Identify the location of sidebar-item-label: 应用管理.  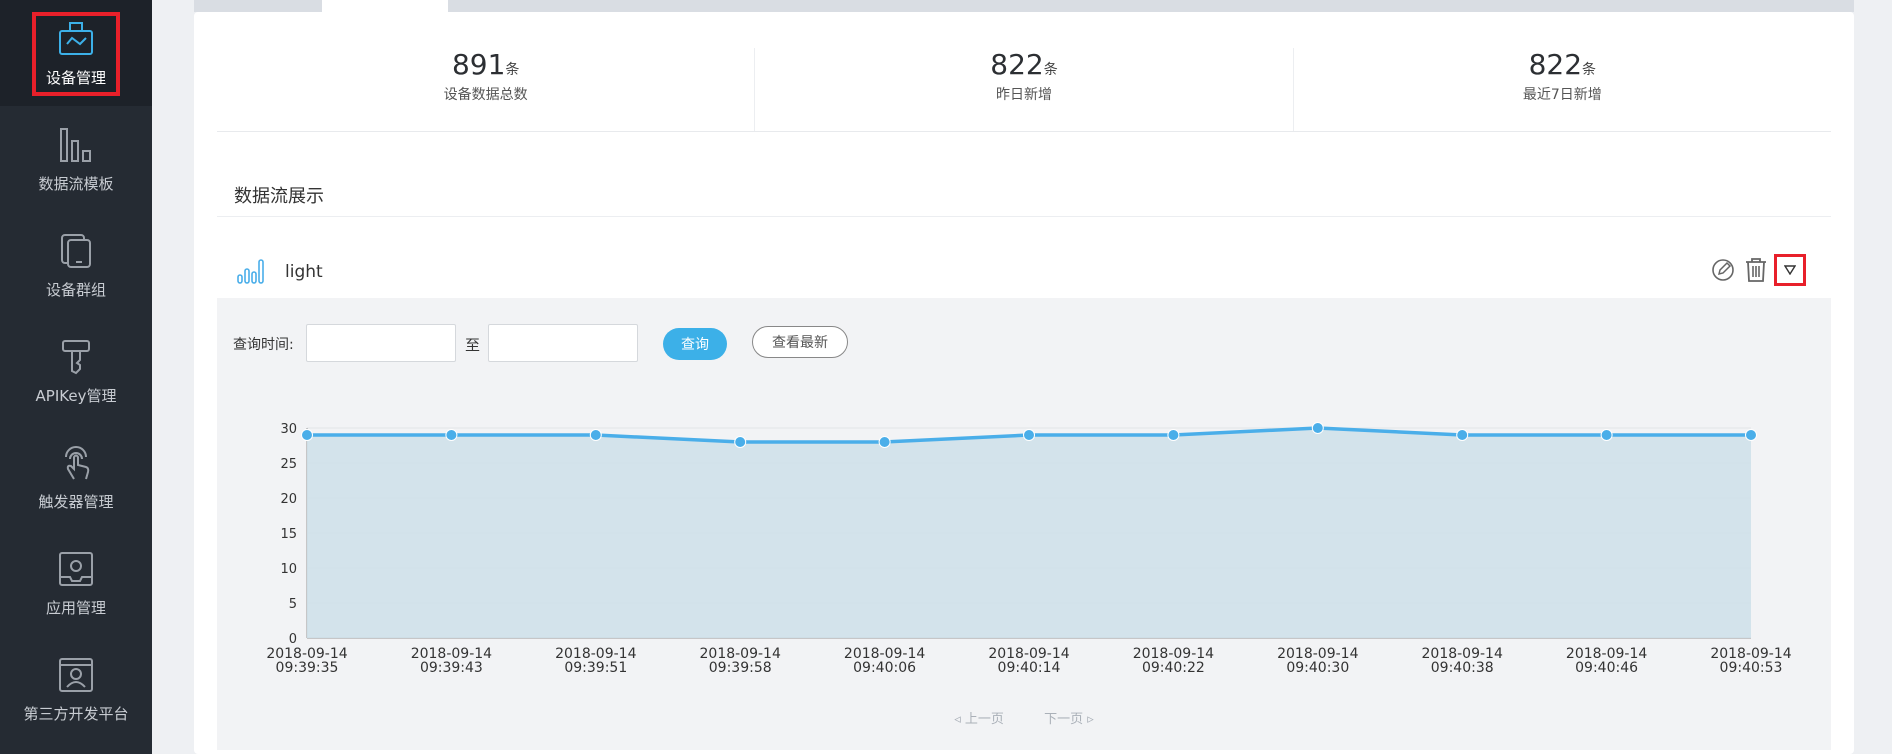
(75, 607).